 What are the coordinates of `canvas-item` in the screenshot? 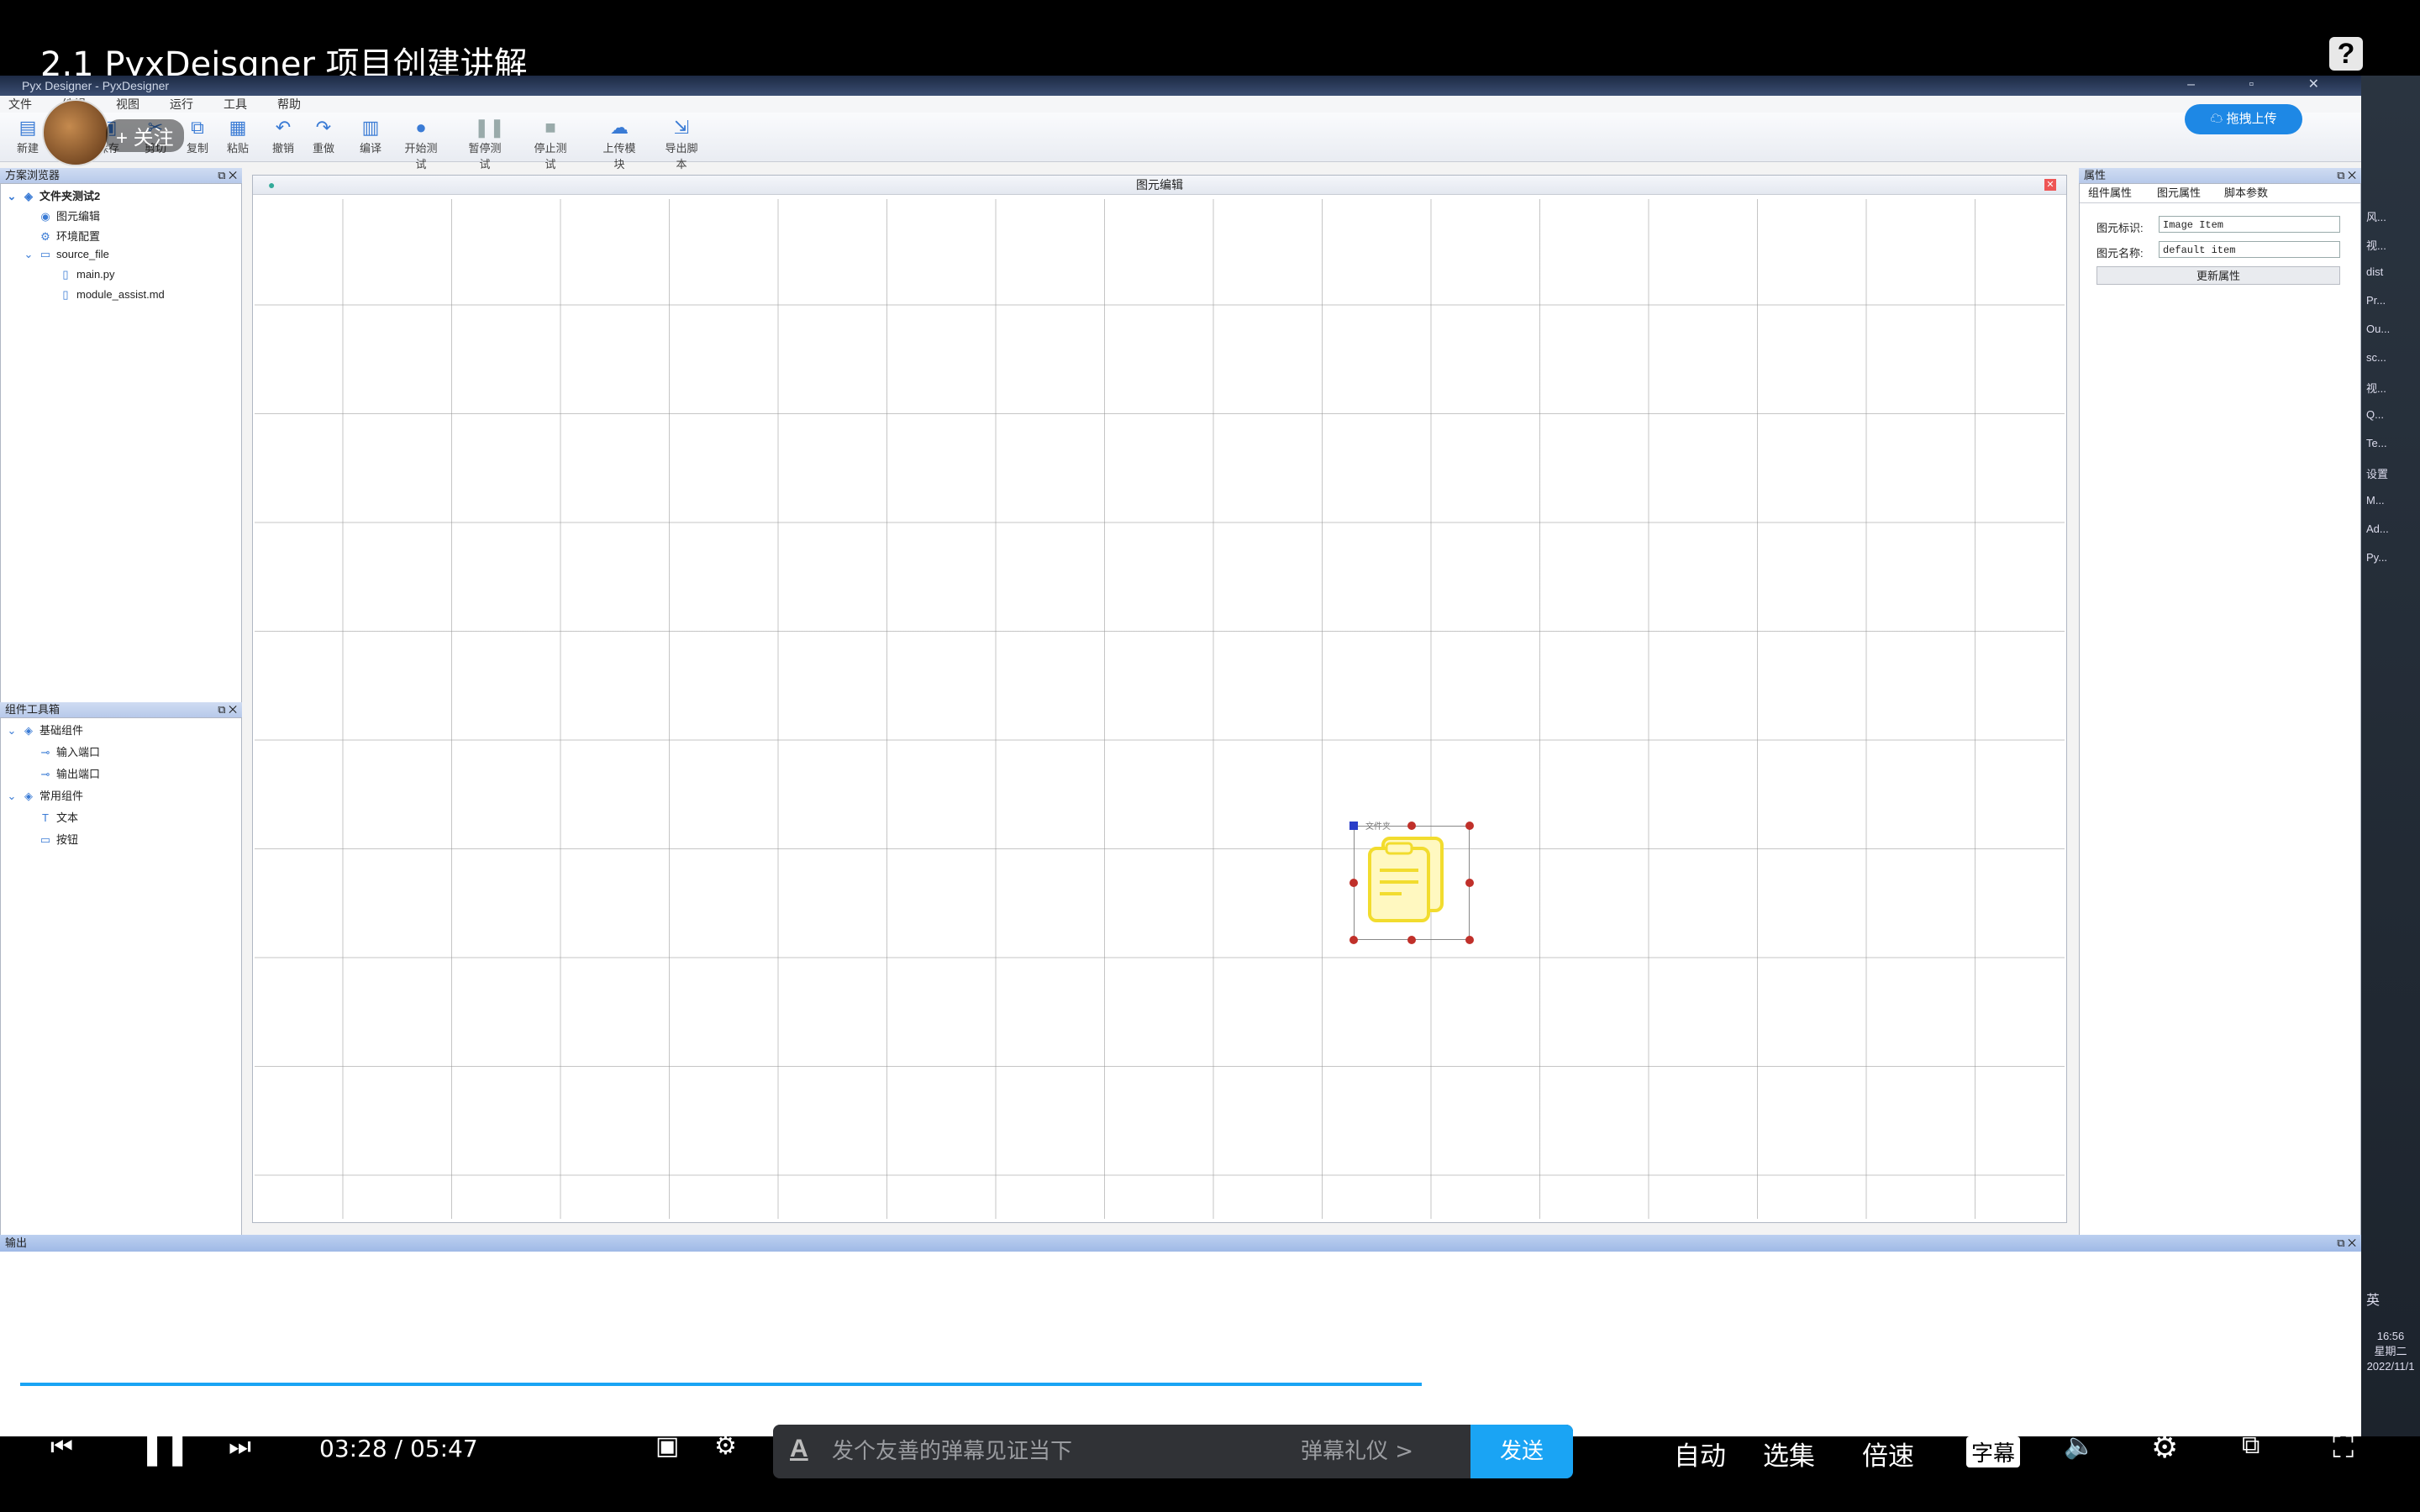 It's located at (1411, 883).